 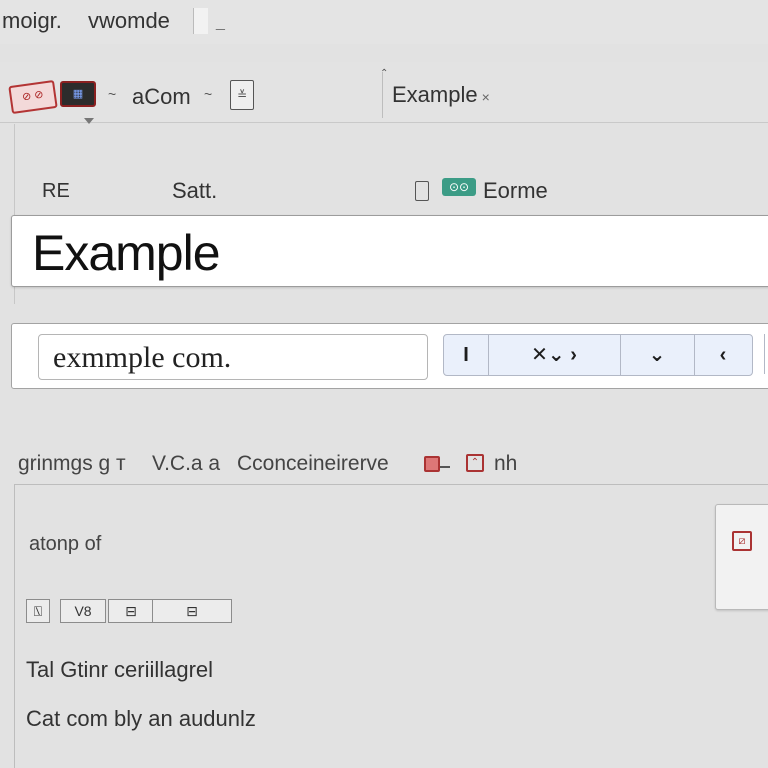 What do you see at coordinates (32, 20) in the screenshot?
I see `title-left-text: moigr.` at bounding box center [32, 20].